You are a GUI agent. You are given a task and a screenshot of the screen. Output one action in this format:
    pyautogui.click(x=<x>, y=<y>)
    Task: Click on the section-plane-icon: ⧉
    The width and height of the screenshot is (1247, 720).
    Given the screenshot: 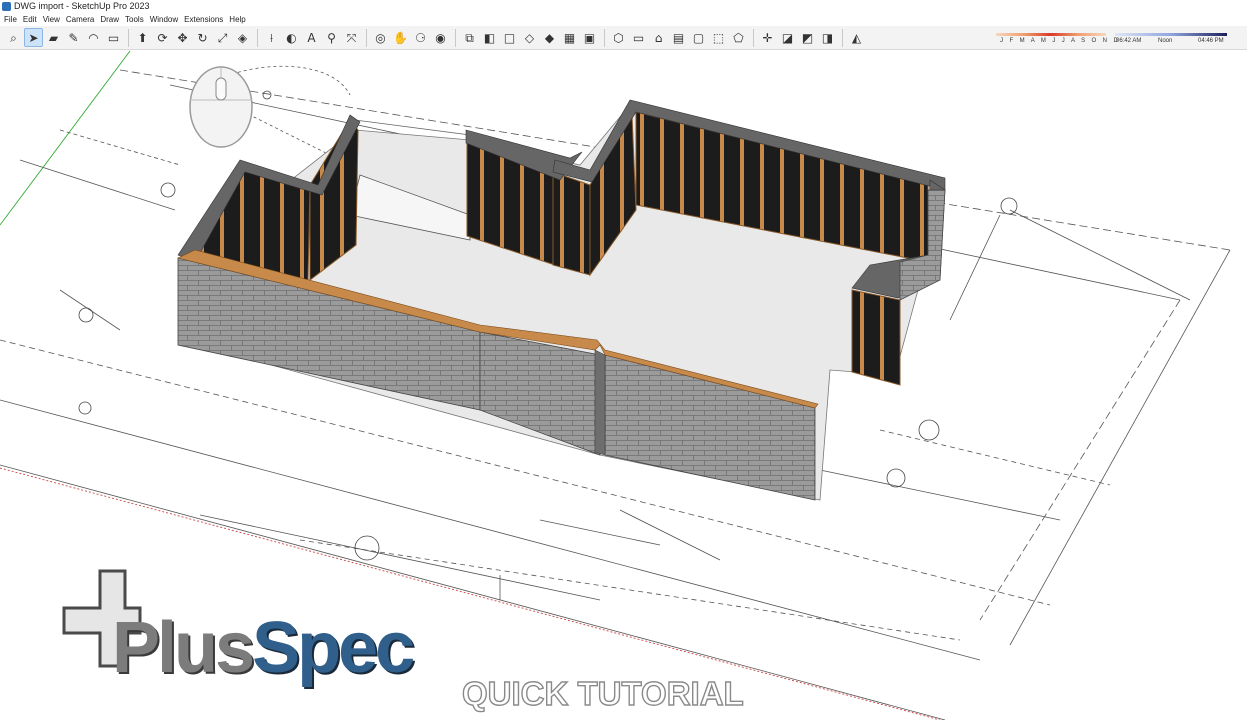 What is the action you would take?
    pyautogui.click(x=469, y=37)
    